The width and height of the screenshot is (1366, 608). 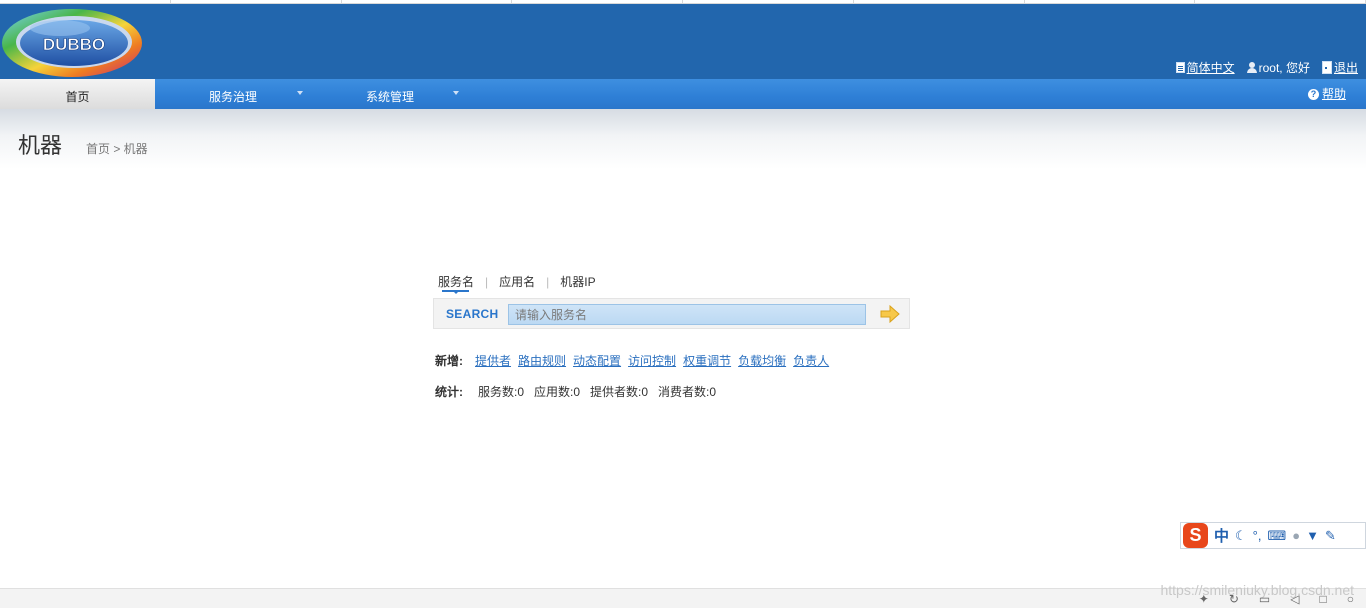 What do you see at coordinates (1284, 68) in the screenshot?
I see `greeting-text: root, 您好` at bounding box center [1284, 68].